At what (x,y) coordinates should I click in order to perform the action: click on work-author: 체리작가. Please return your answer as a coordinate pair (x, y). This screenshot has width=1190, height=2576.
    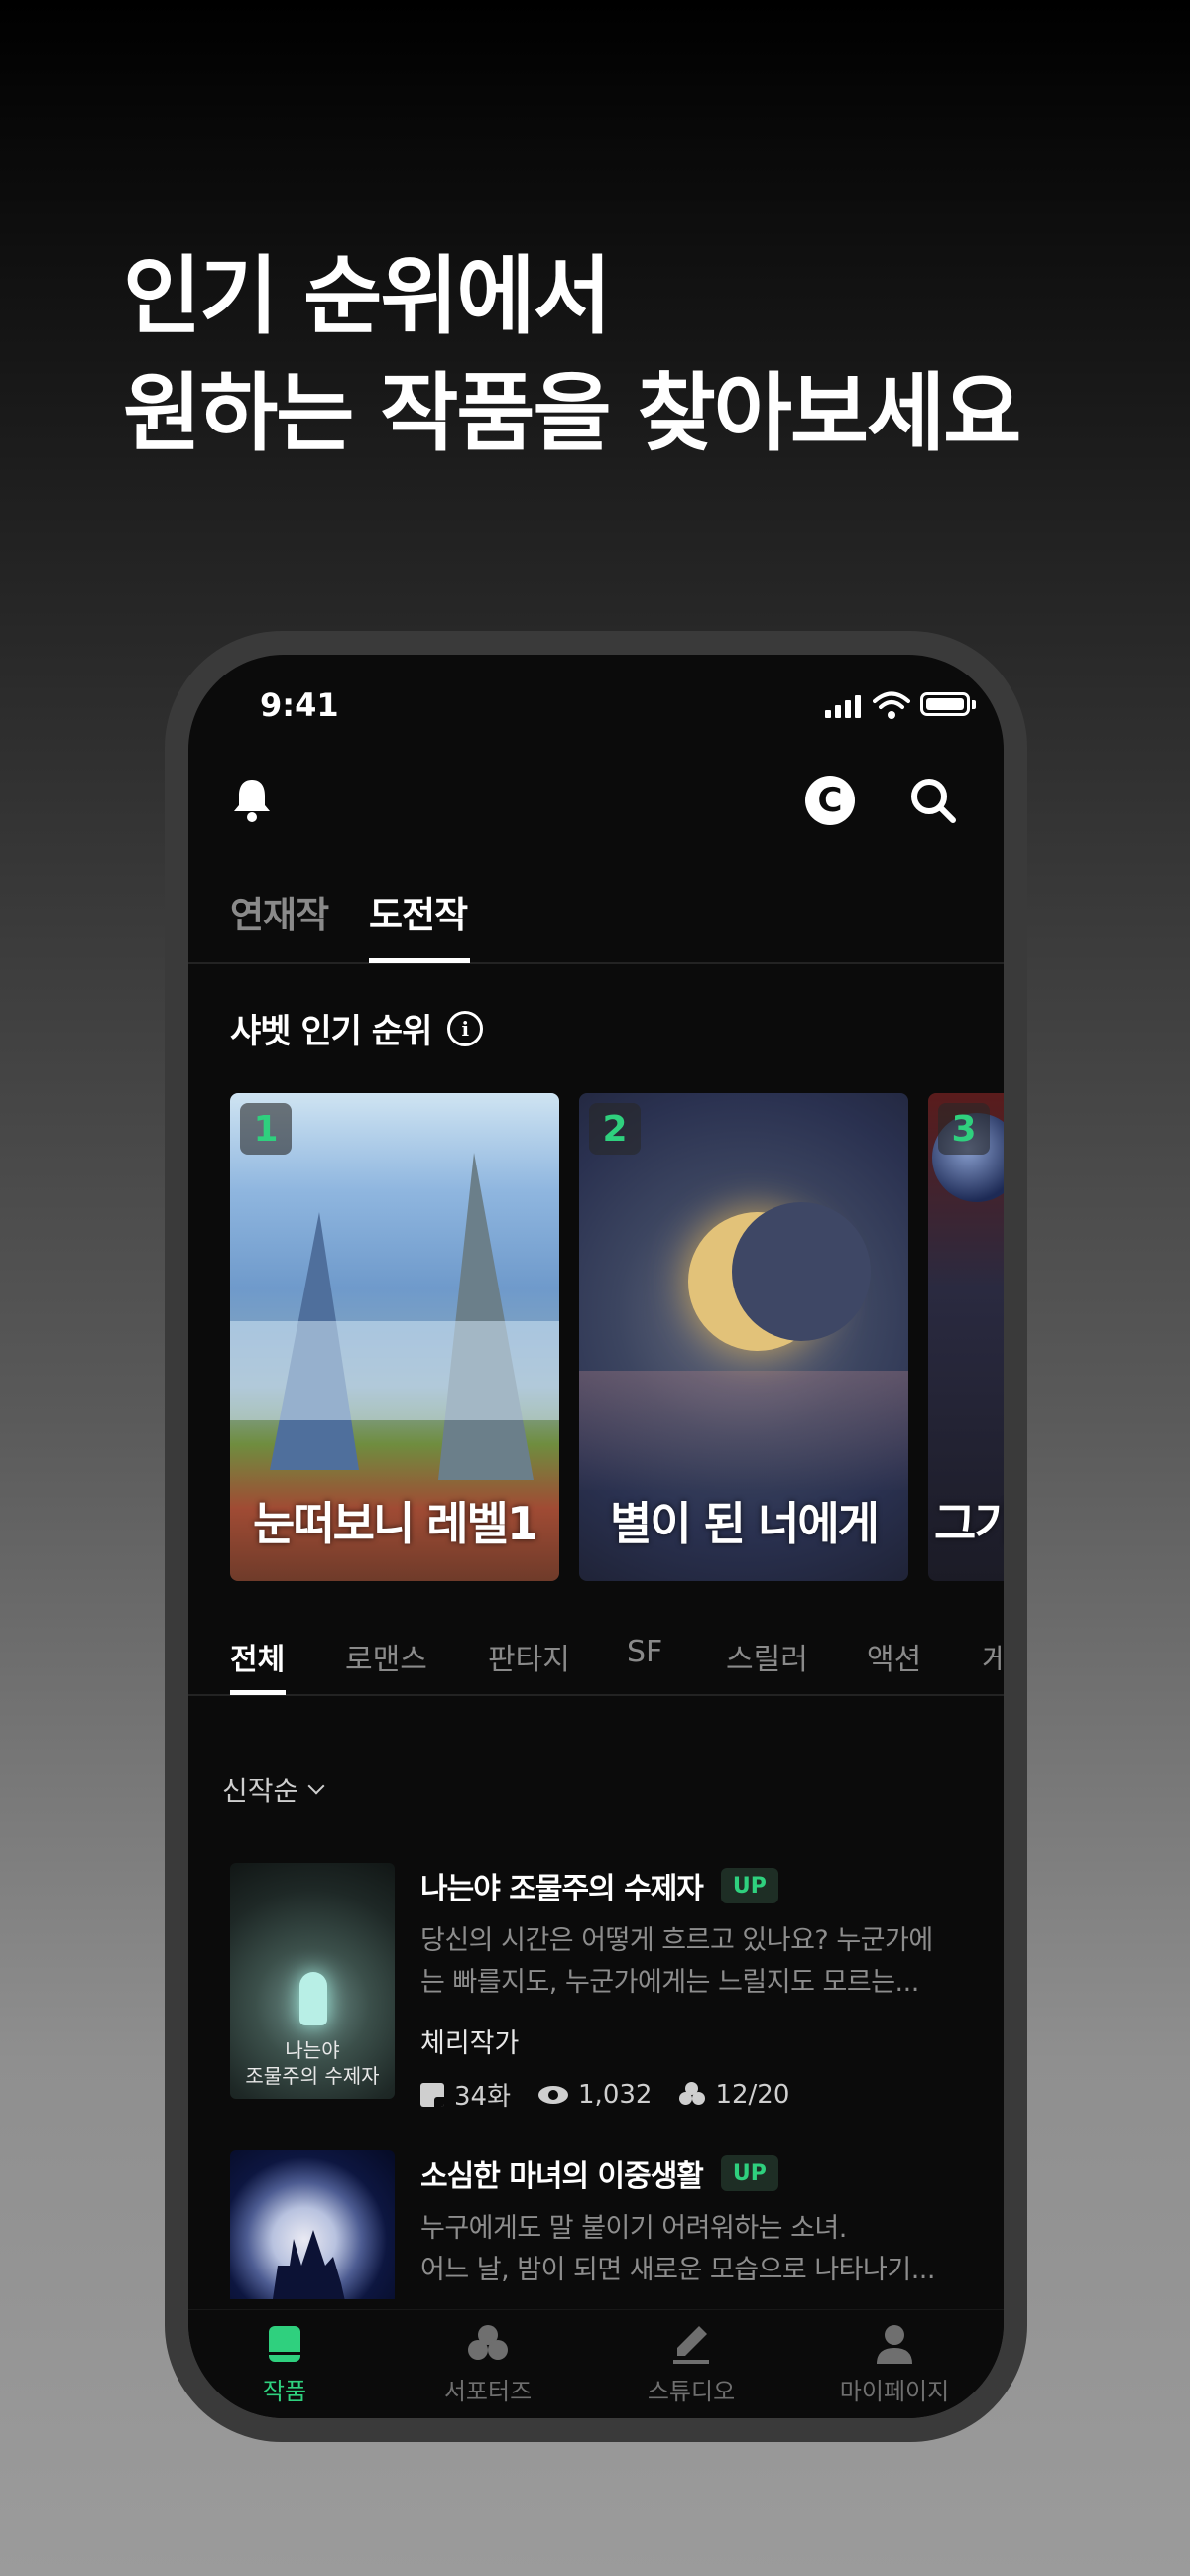
    Looking at the image, I should click on (470, 2043).